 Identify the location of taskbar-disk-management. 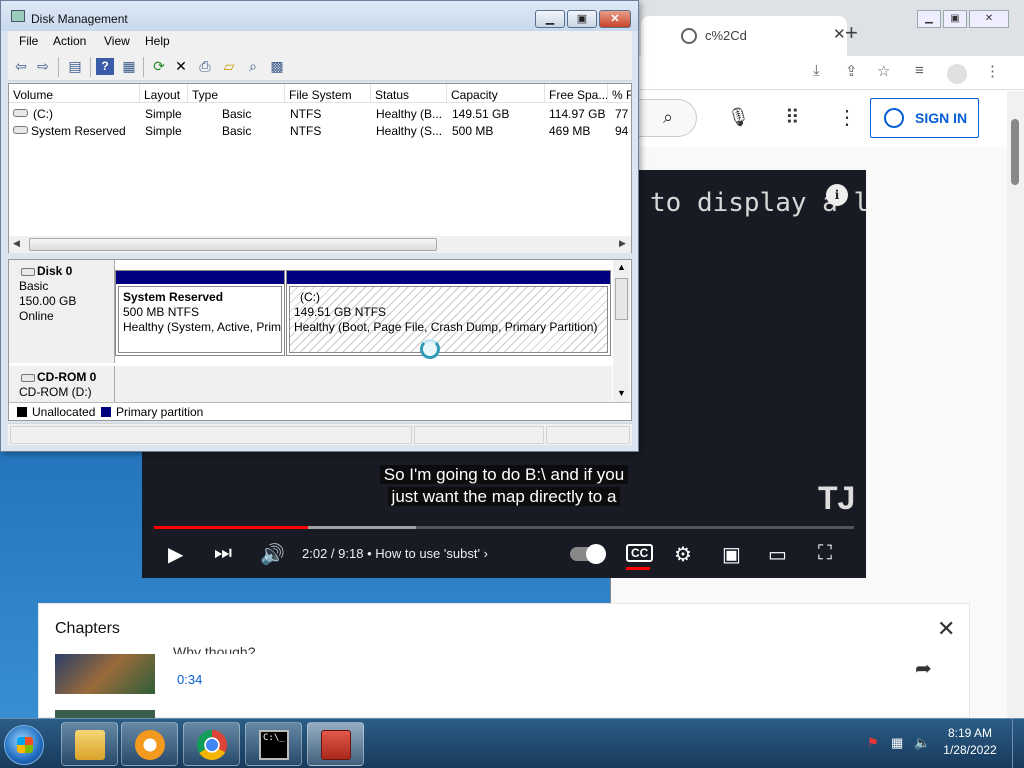
(335, 744).